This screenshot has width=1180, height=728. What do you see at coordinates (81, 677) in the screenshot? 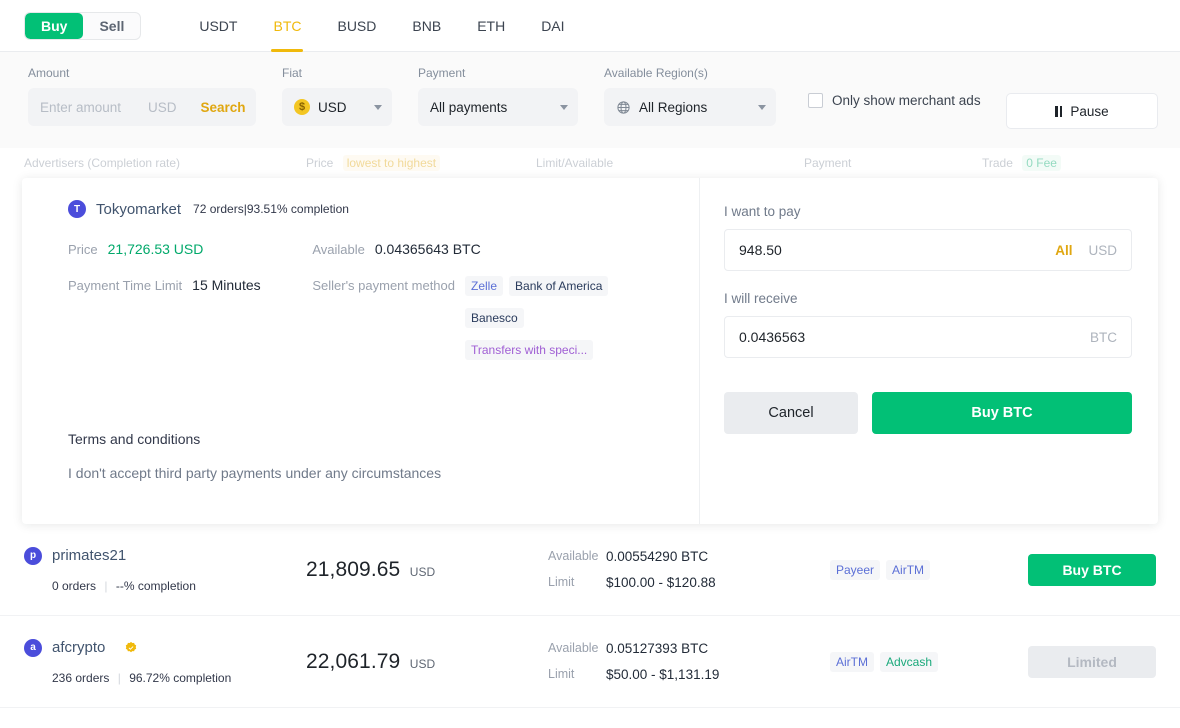
I see `advertiser-orders: 236 orders` at bounding box center [81, 677].